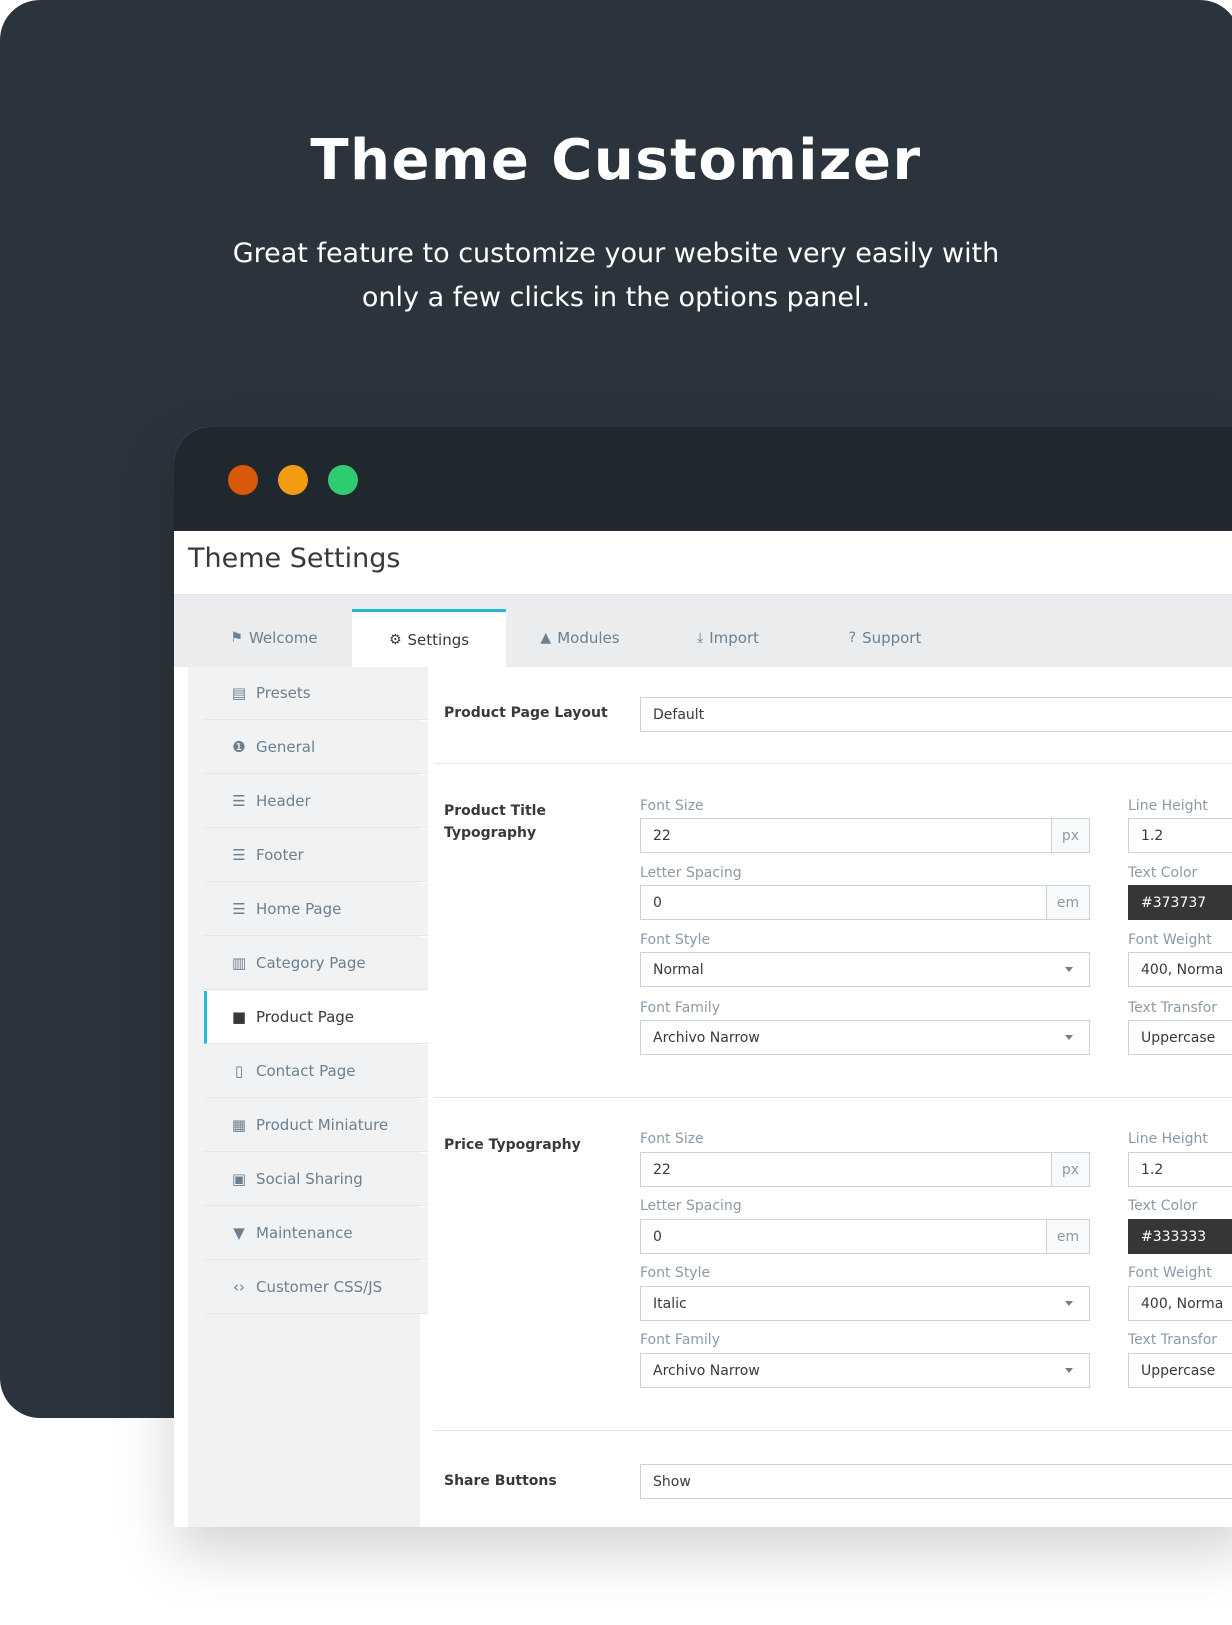 This screenshot has height=1625, width=1232. What do you see at coordinates (546, 638) in the screenshot?
I see `shapes-icon: ▲` at bounding box center [546, 638].